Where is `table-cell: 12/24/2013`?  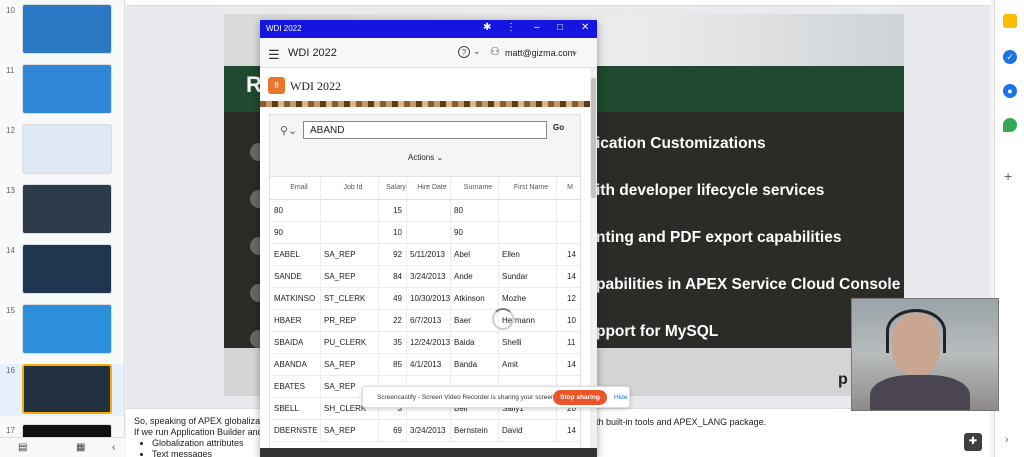
table-cell: 12/24/2013 is located at coordinates (430, 342).